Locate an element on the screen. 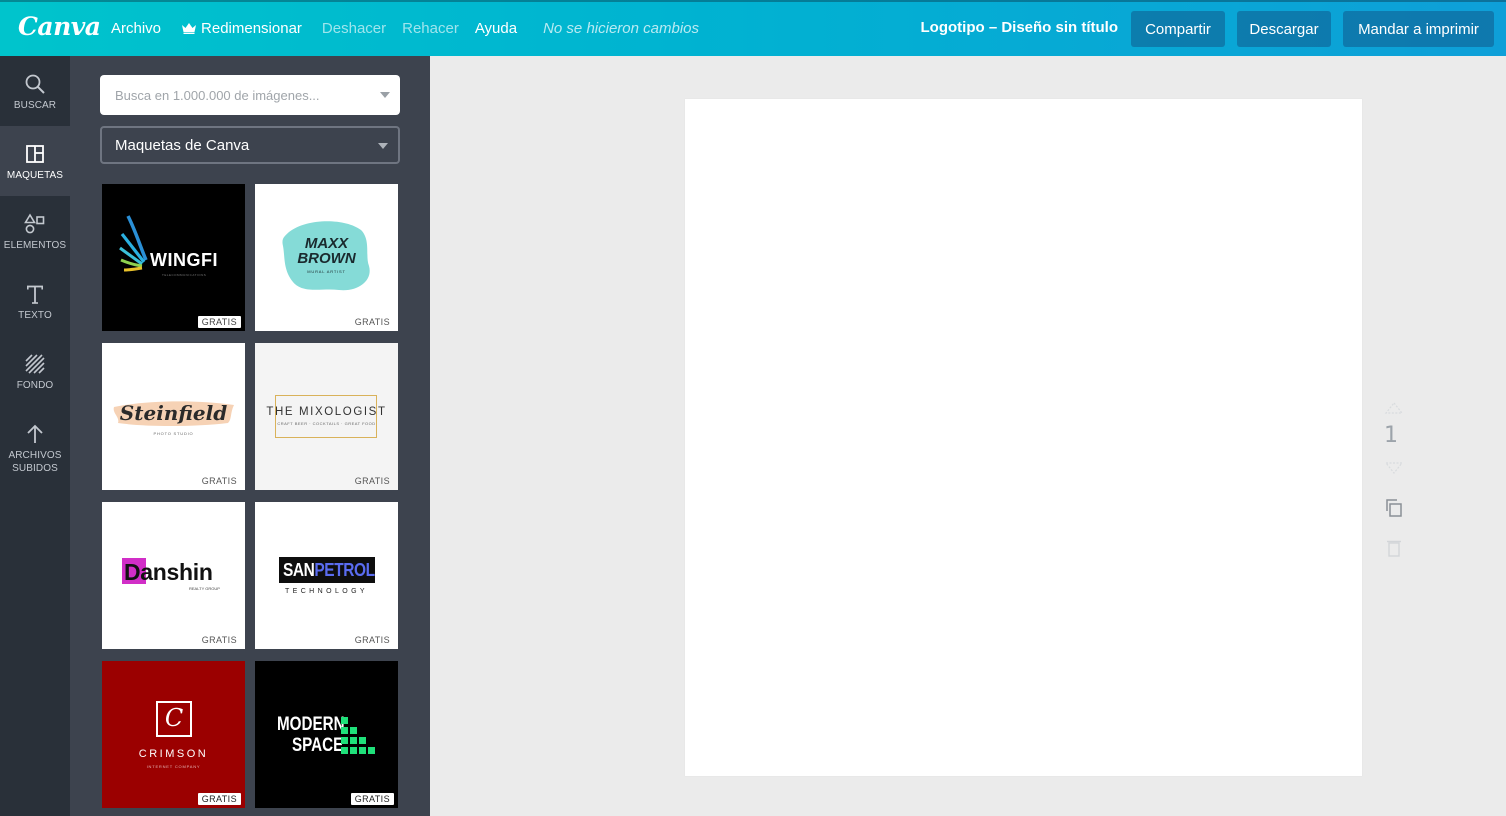  template-subtitle: INTERNET COMPANY is located at coordinates (173, 766).